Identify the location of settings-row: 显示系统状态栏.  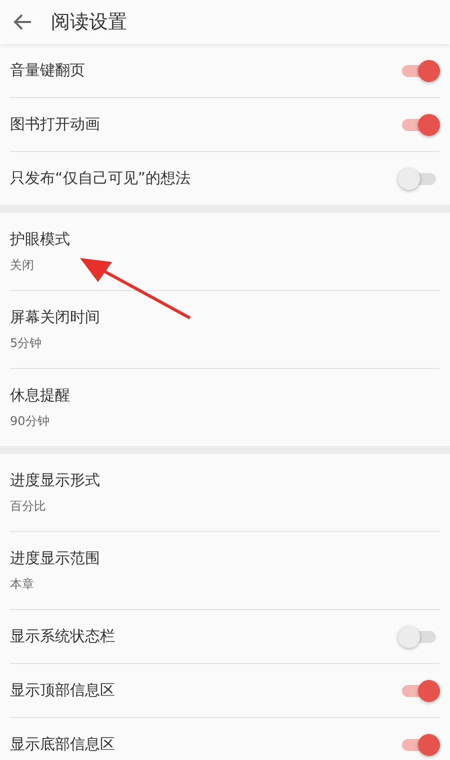
(225, 637).